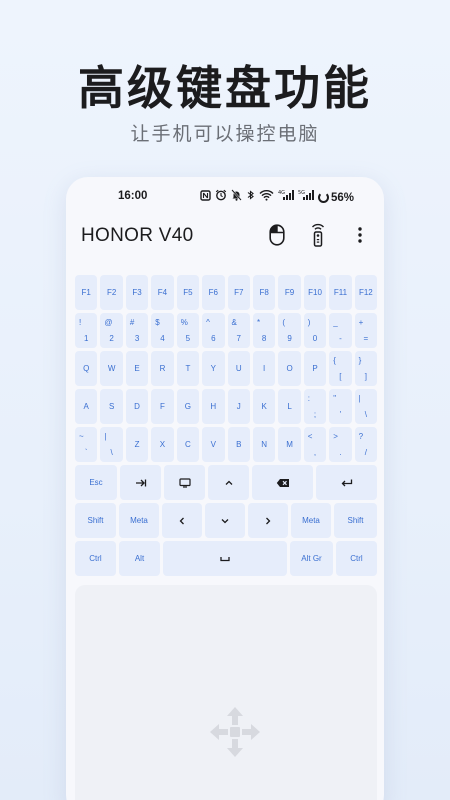 This screenshot has width=450, height=800. What do you see at coordinates (111, 406) in the screenshot?
I see `key-s: S` at bounding box center [111, 406].